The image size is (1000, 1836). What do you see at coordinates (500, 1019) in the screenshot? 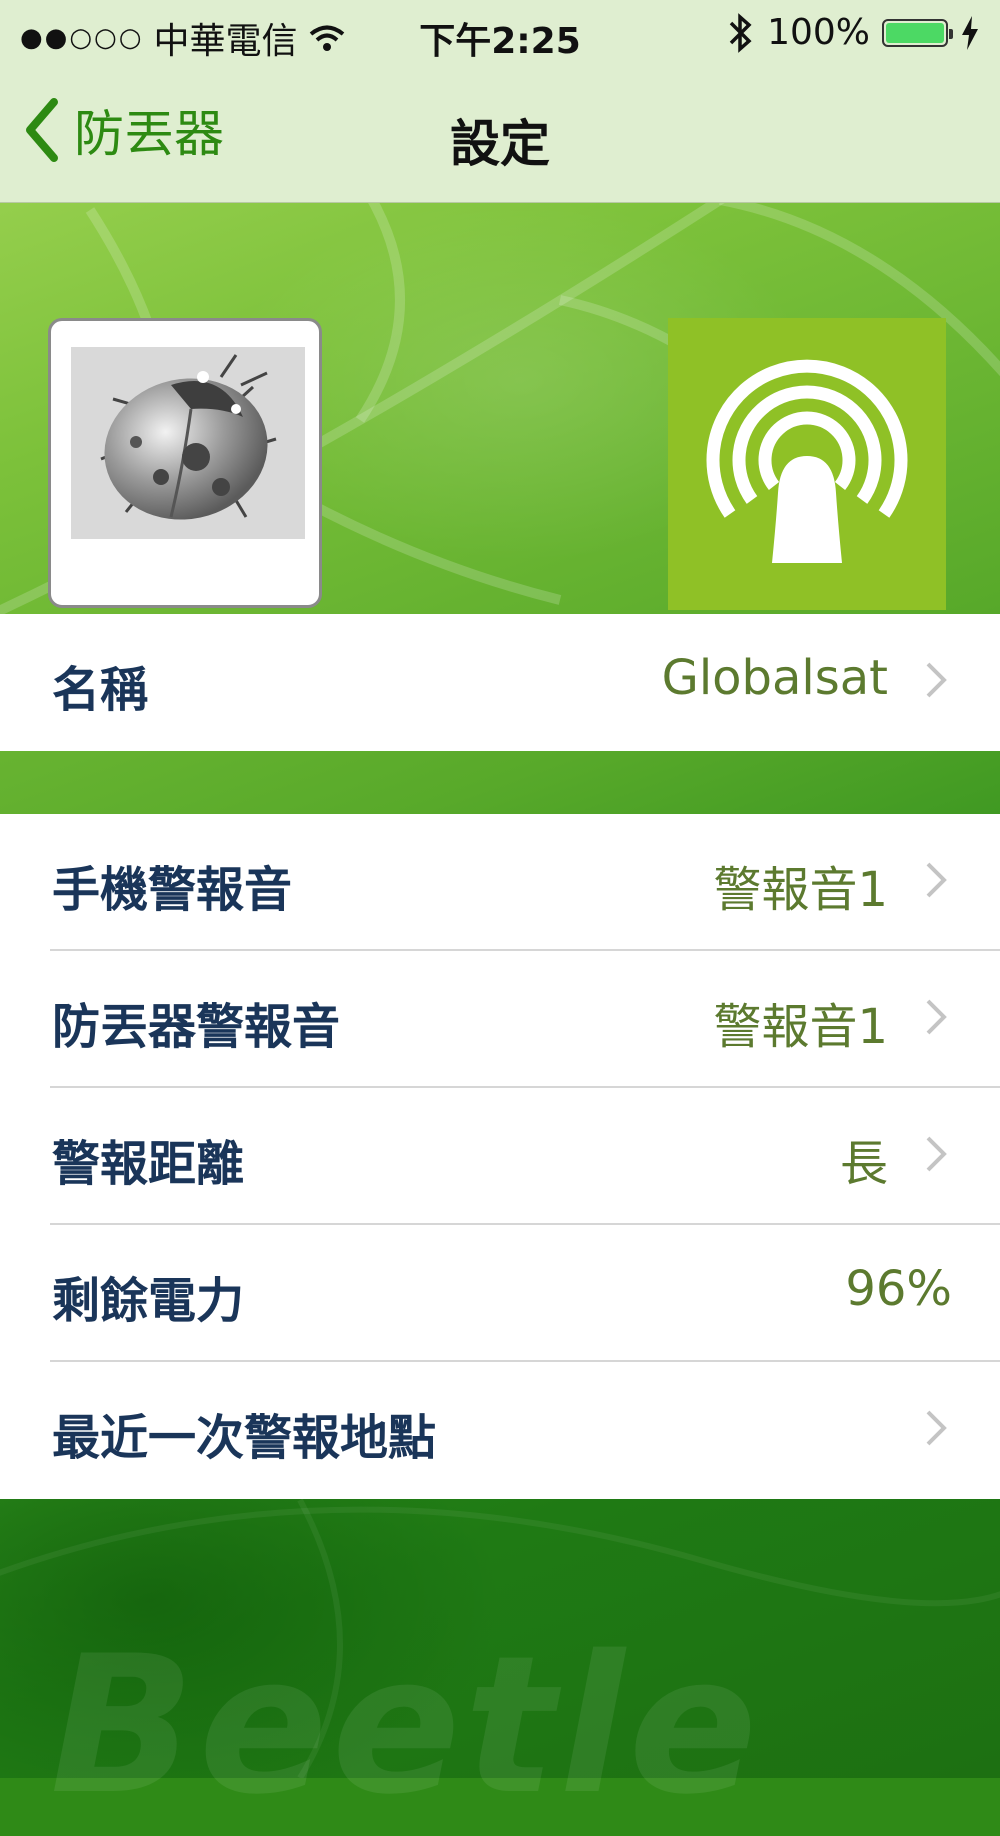
I see `tracker-alarm-sound-row: 防丟器警報音 警報音1` at bounding box center [500, 1019].